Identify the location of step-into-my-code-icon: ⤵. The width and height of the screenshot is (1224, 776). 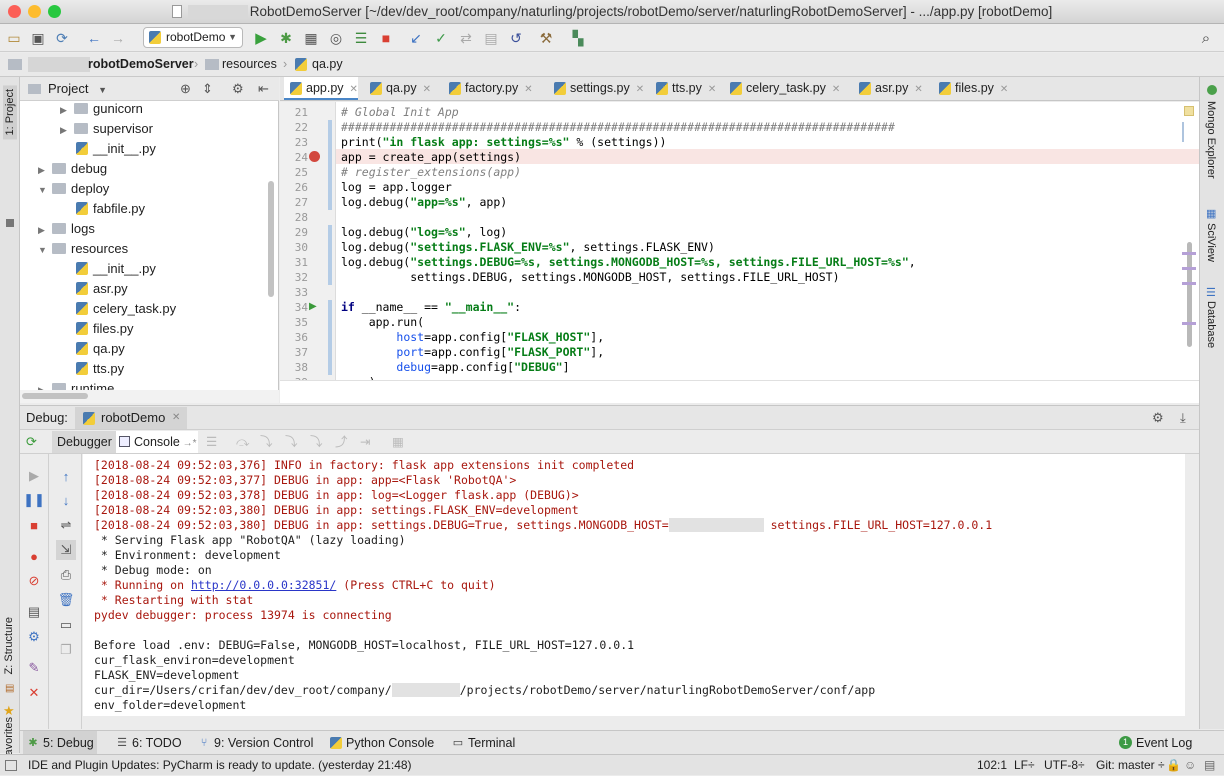
(291, 442).